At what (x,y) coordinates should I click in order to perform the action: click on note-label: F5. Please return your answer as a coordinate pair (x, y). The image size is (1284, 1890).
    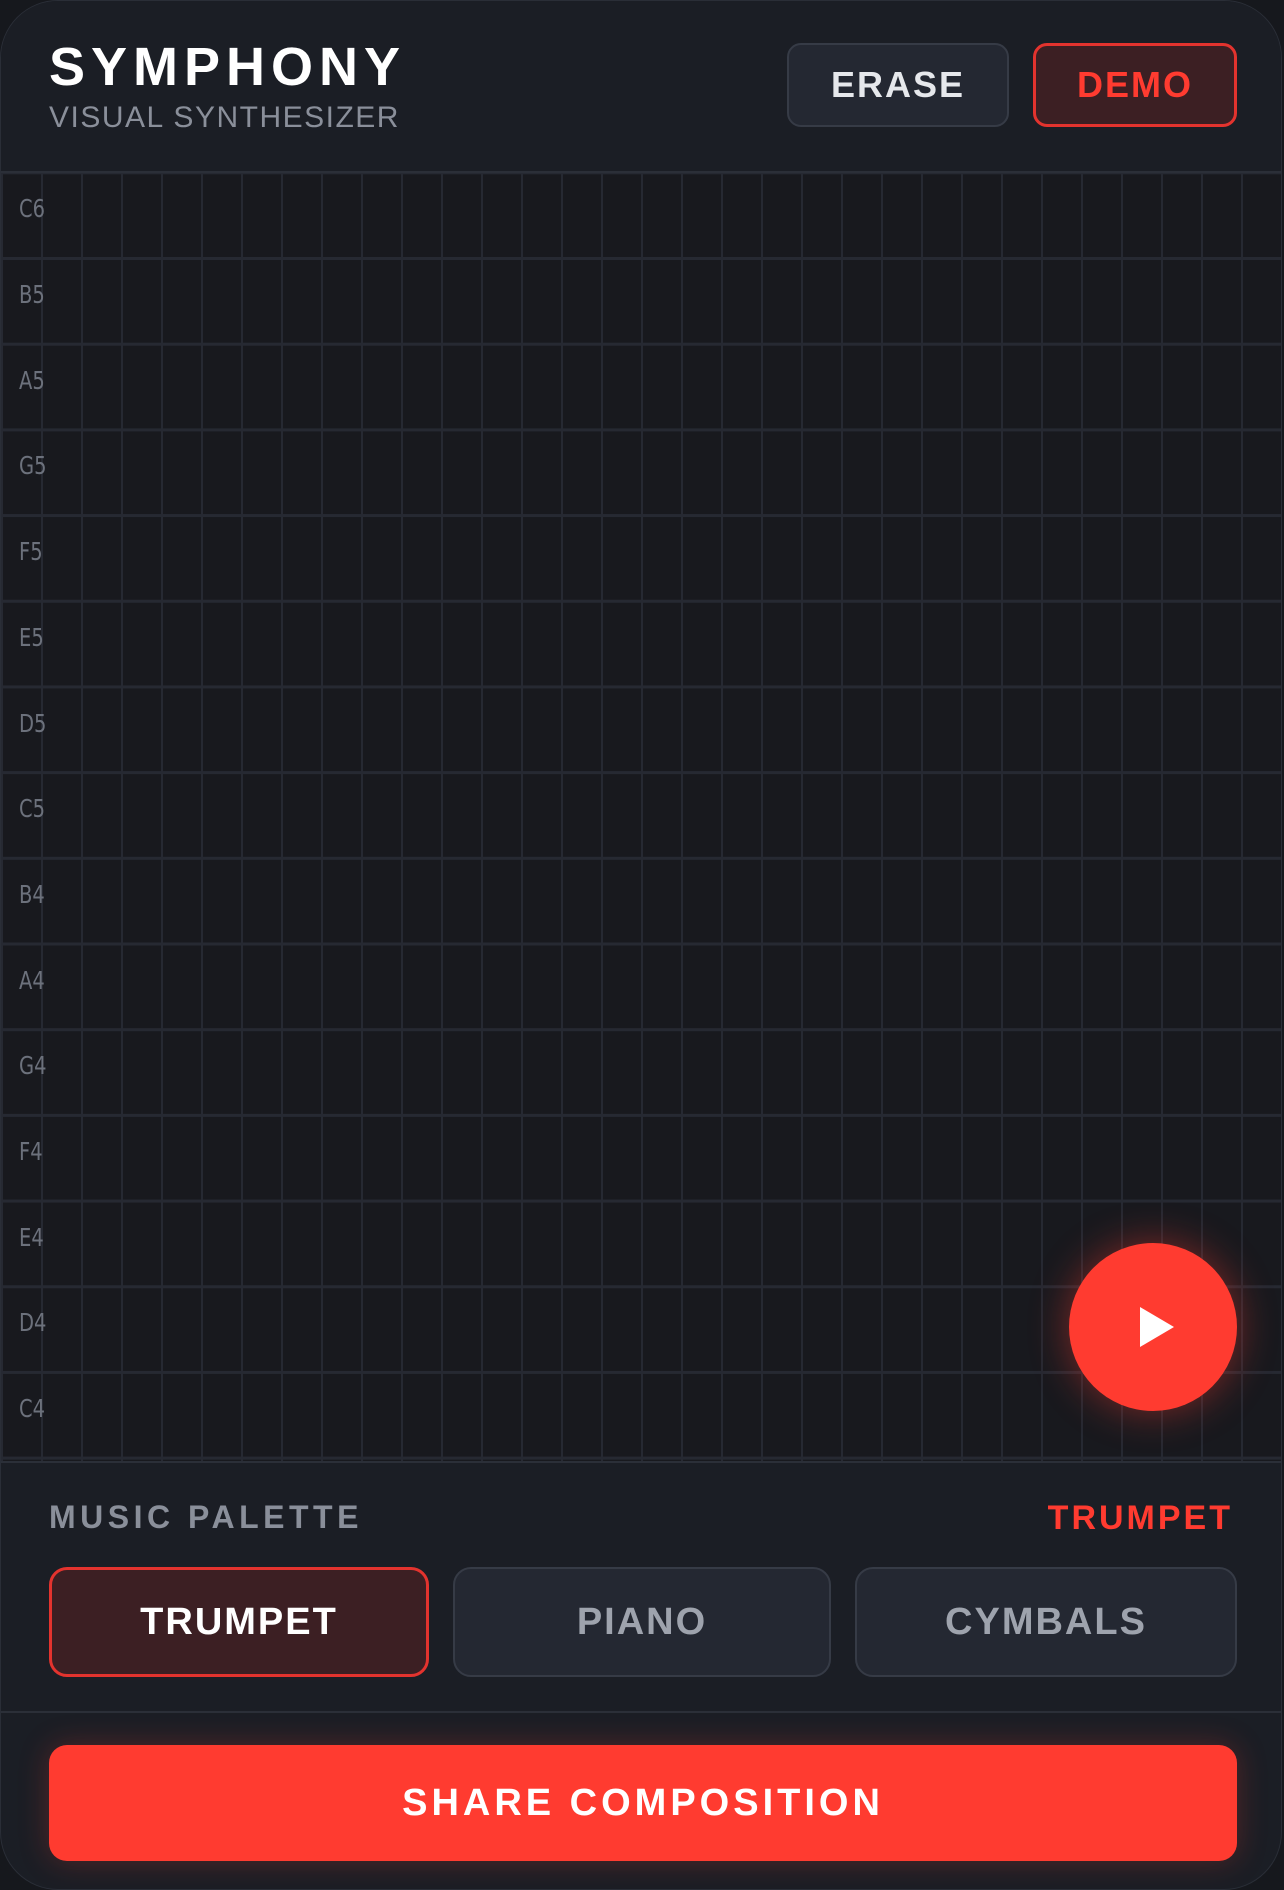
    Looking at the image, I should click on (31, 551).